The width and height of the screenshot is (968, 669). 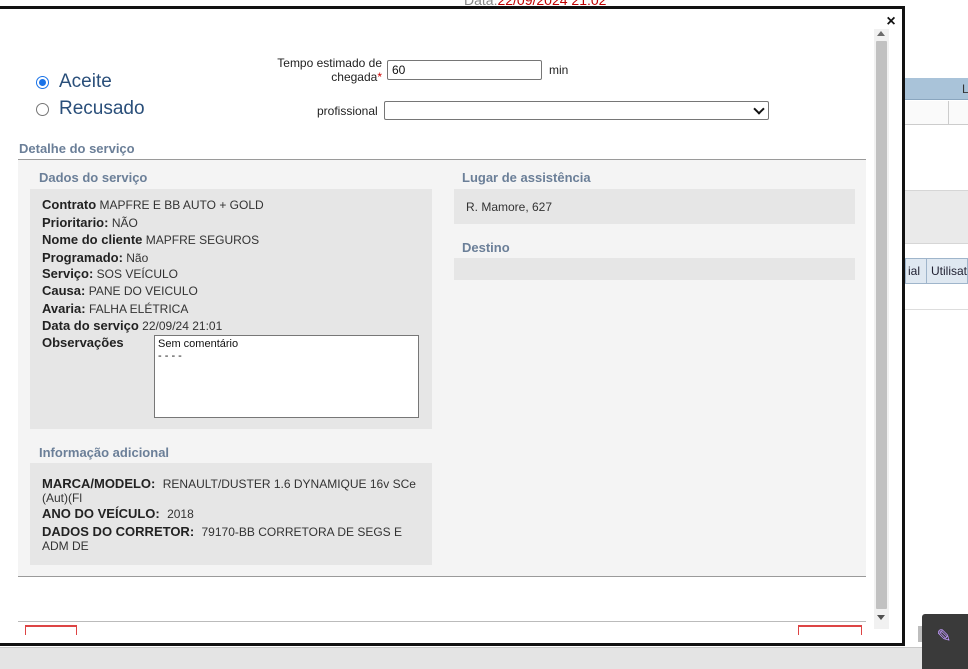 What do you see at coordinates (654, 206) in the screenshot?
I see `lugar-box: R. Mamore, 627` at bounding box center [654, 206].